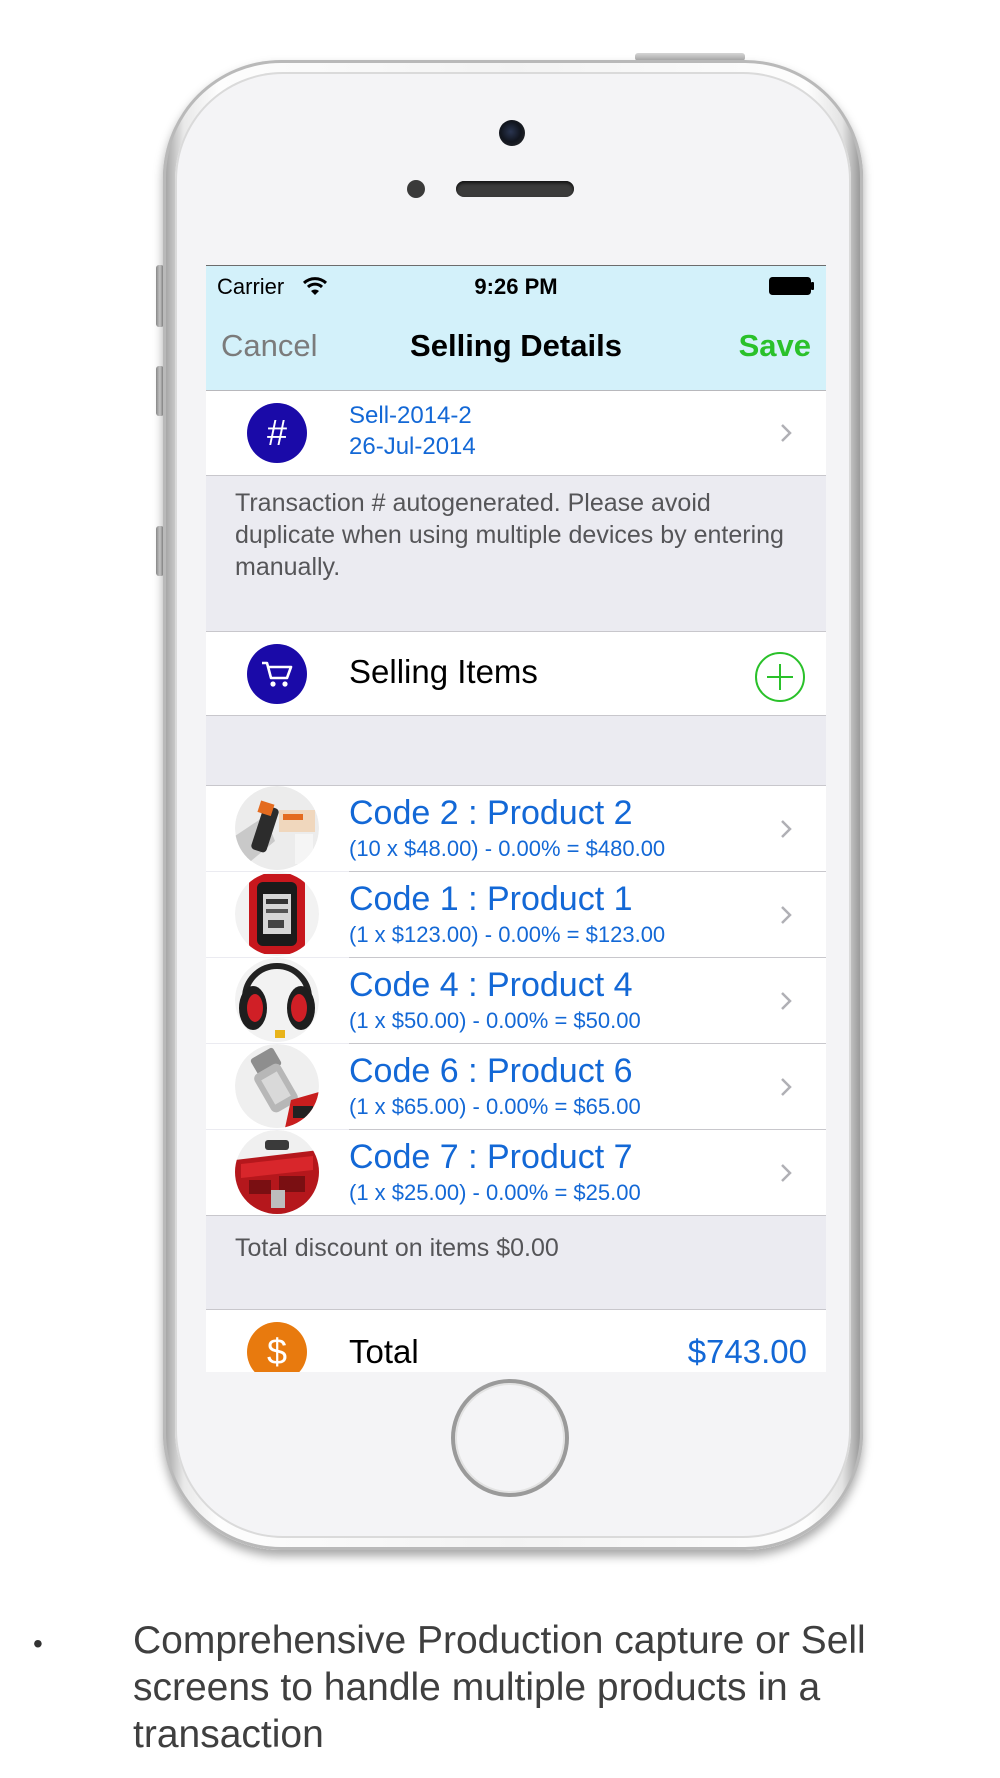 This screenshot has height=1778, width=1000. I want to click on item-detail: (1 x $65.00) - 0.00% = $65.00, so click(495, 1106).